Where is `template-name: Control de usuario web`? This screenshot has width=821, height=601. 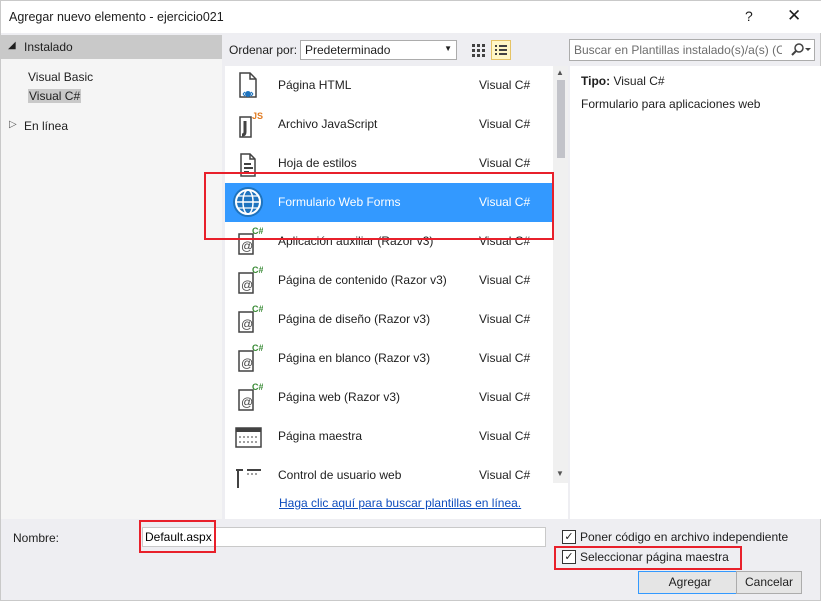 template-name: Control de usuario web is located at coordinates (340, 475).